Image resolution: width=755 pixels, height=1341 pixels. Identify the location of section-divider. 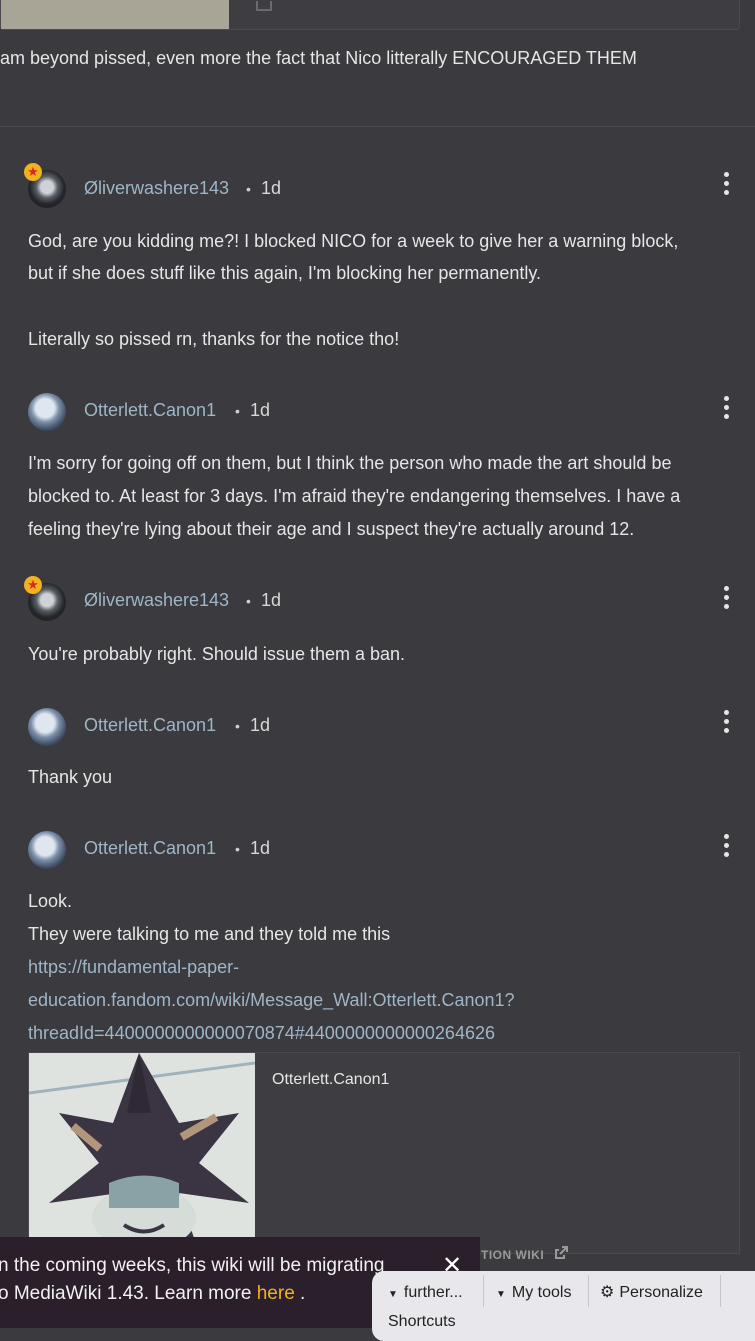
(377, 126).